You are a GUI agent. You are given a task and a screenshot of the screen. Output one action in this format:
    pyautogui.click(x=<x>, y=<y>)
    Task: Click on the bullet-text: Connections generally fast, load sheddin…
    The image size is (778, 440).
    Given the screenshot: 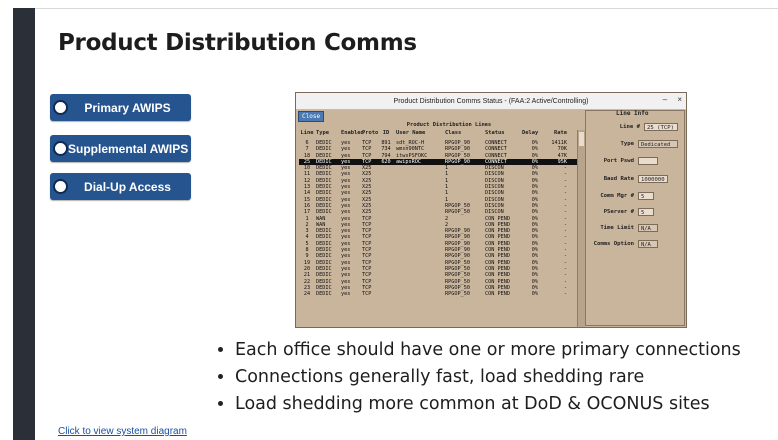 What is the action you would take?
    pyautogui.click(x=440, y=376)
    